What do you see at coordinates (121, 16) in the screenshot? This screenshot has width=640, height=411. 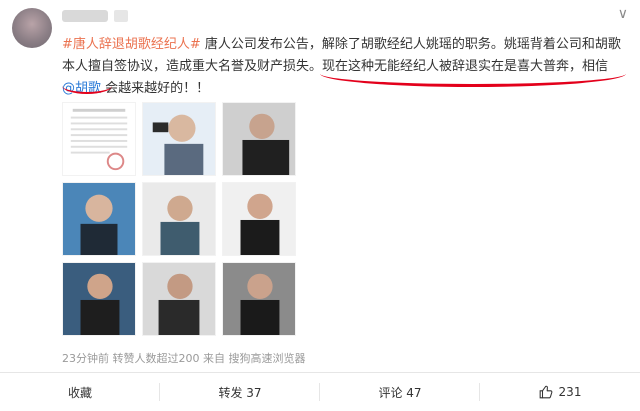 I see `verified-badge-icon` at bounding box center [121, 16].